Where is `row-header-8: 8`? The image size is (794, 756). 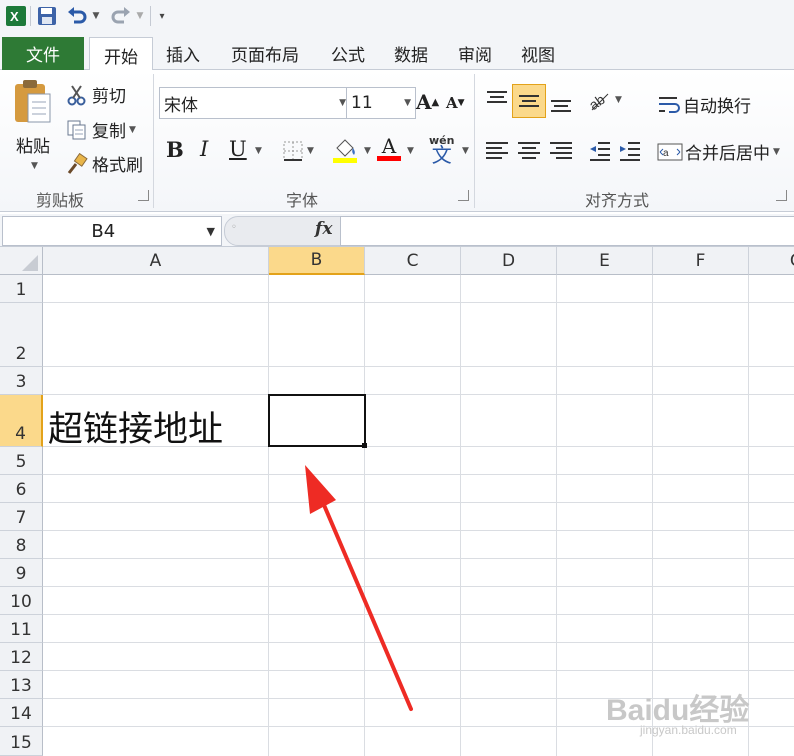
row-header-8: 8 is located at coordinates (21, 545).